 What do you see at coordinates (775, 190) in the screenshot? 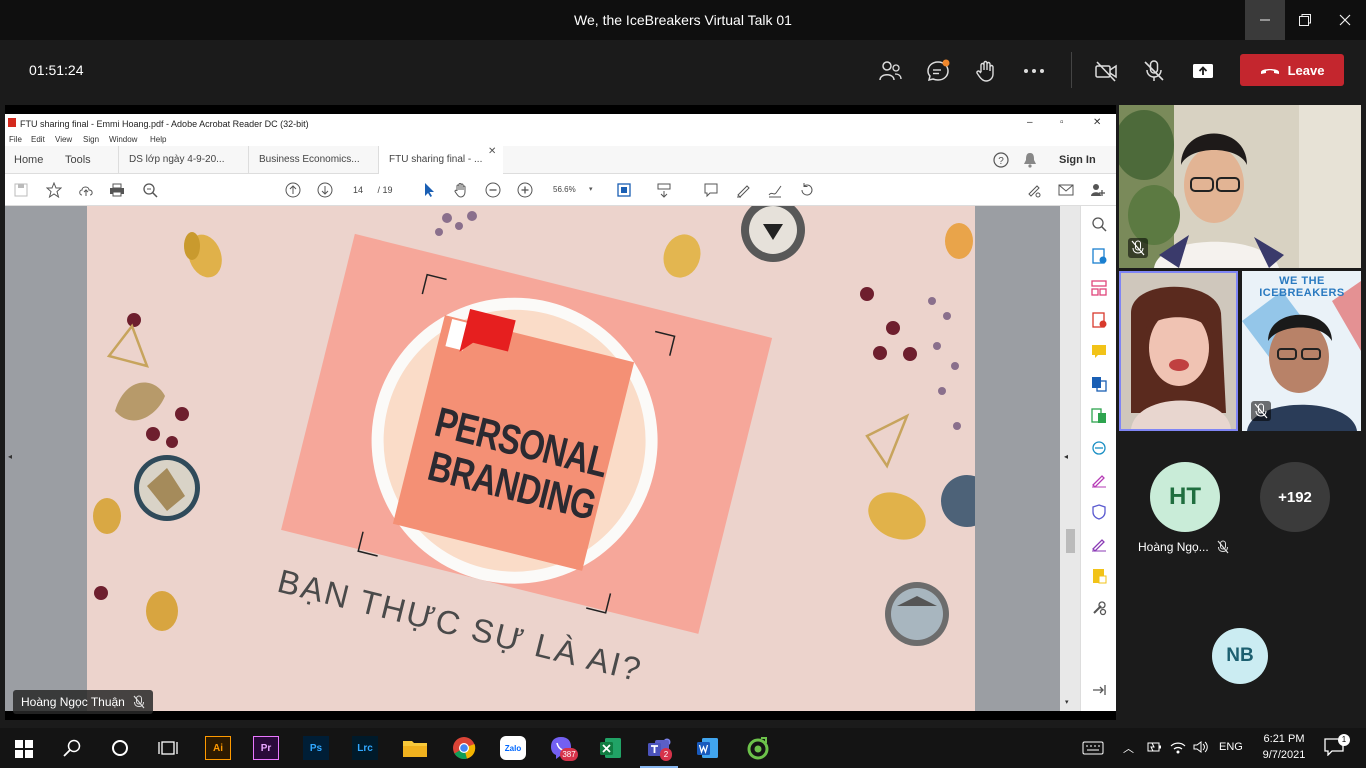
I see `sign-icon` at bounding box center [775, 190].